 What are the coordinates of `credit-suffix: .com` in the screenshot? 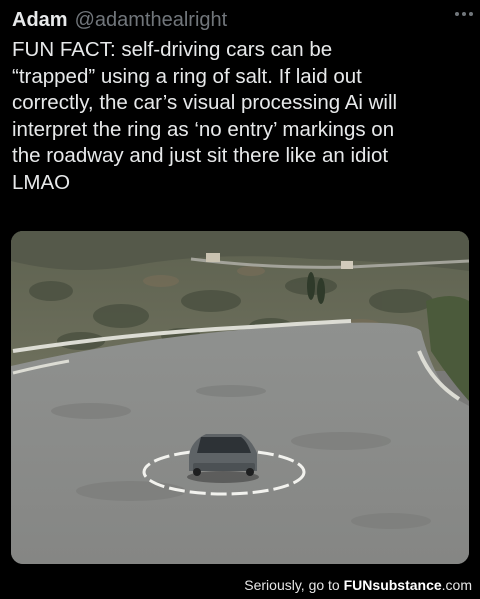 It's located at (456, 585).